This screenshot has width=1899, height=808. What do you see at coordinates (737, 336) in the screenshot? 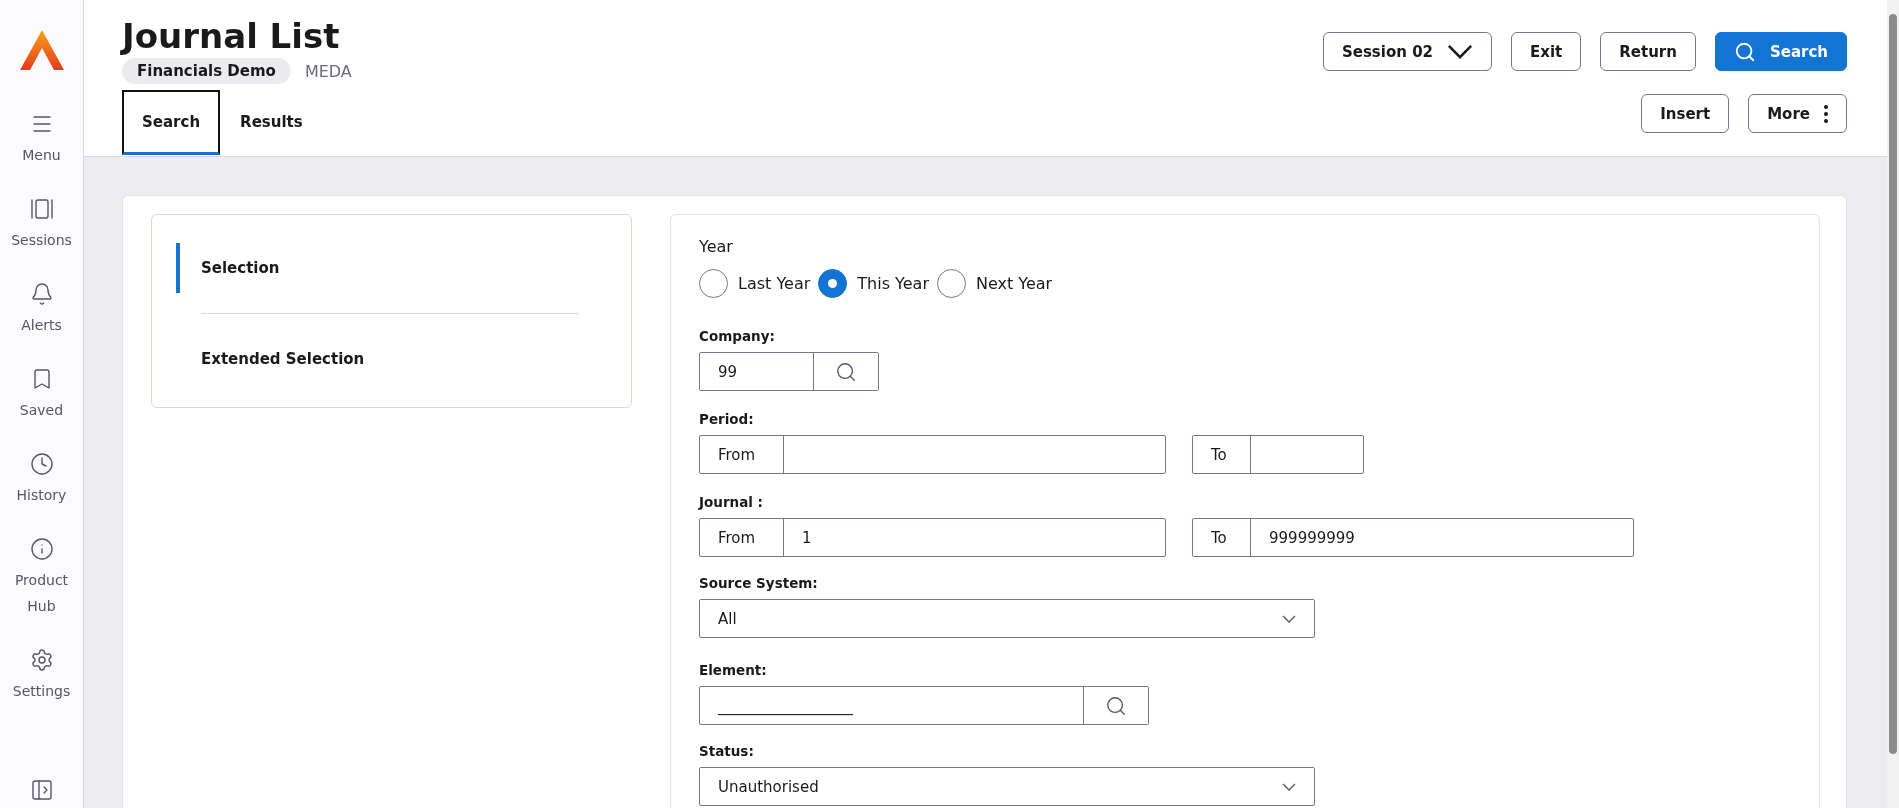
I see `field-label: Company:` at bounding box center [737, 336].